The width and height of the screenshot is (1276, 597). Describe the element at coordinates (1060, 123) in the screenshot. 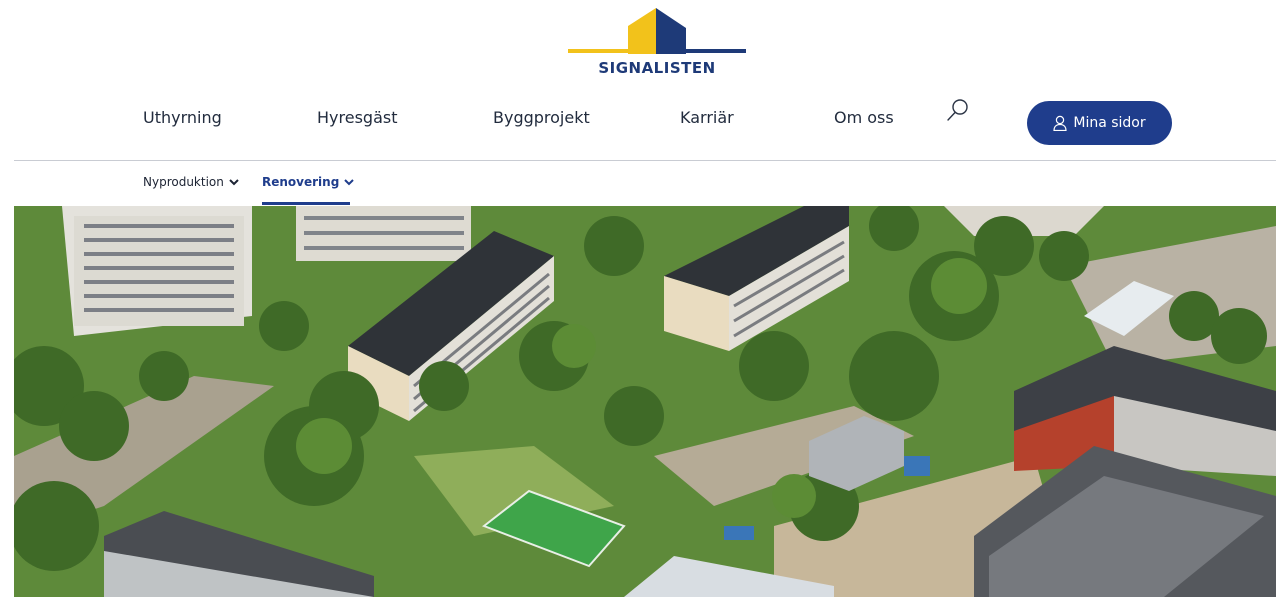

I see `user-icon` at that location.